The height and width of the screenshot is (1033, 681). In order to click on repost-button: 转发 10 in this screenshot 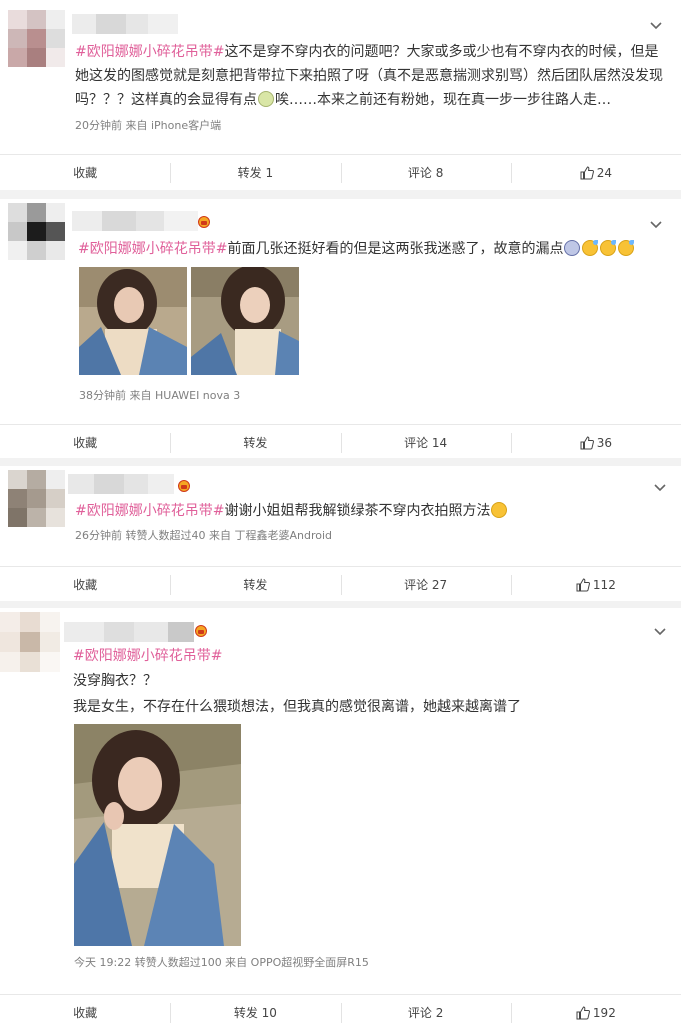, I will do `click(255, 1012)`.